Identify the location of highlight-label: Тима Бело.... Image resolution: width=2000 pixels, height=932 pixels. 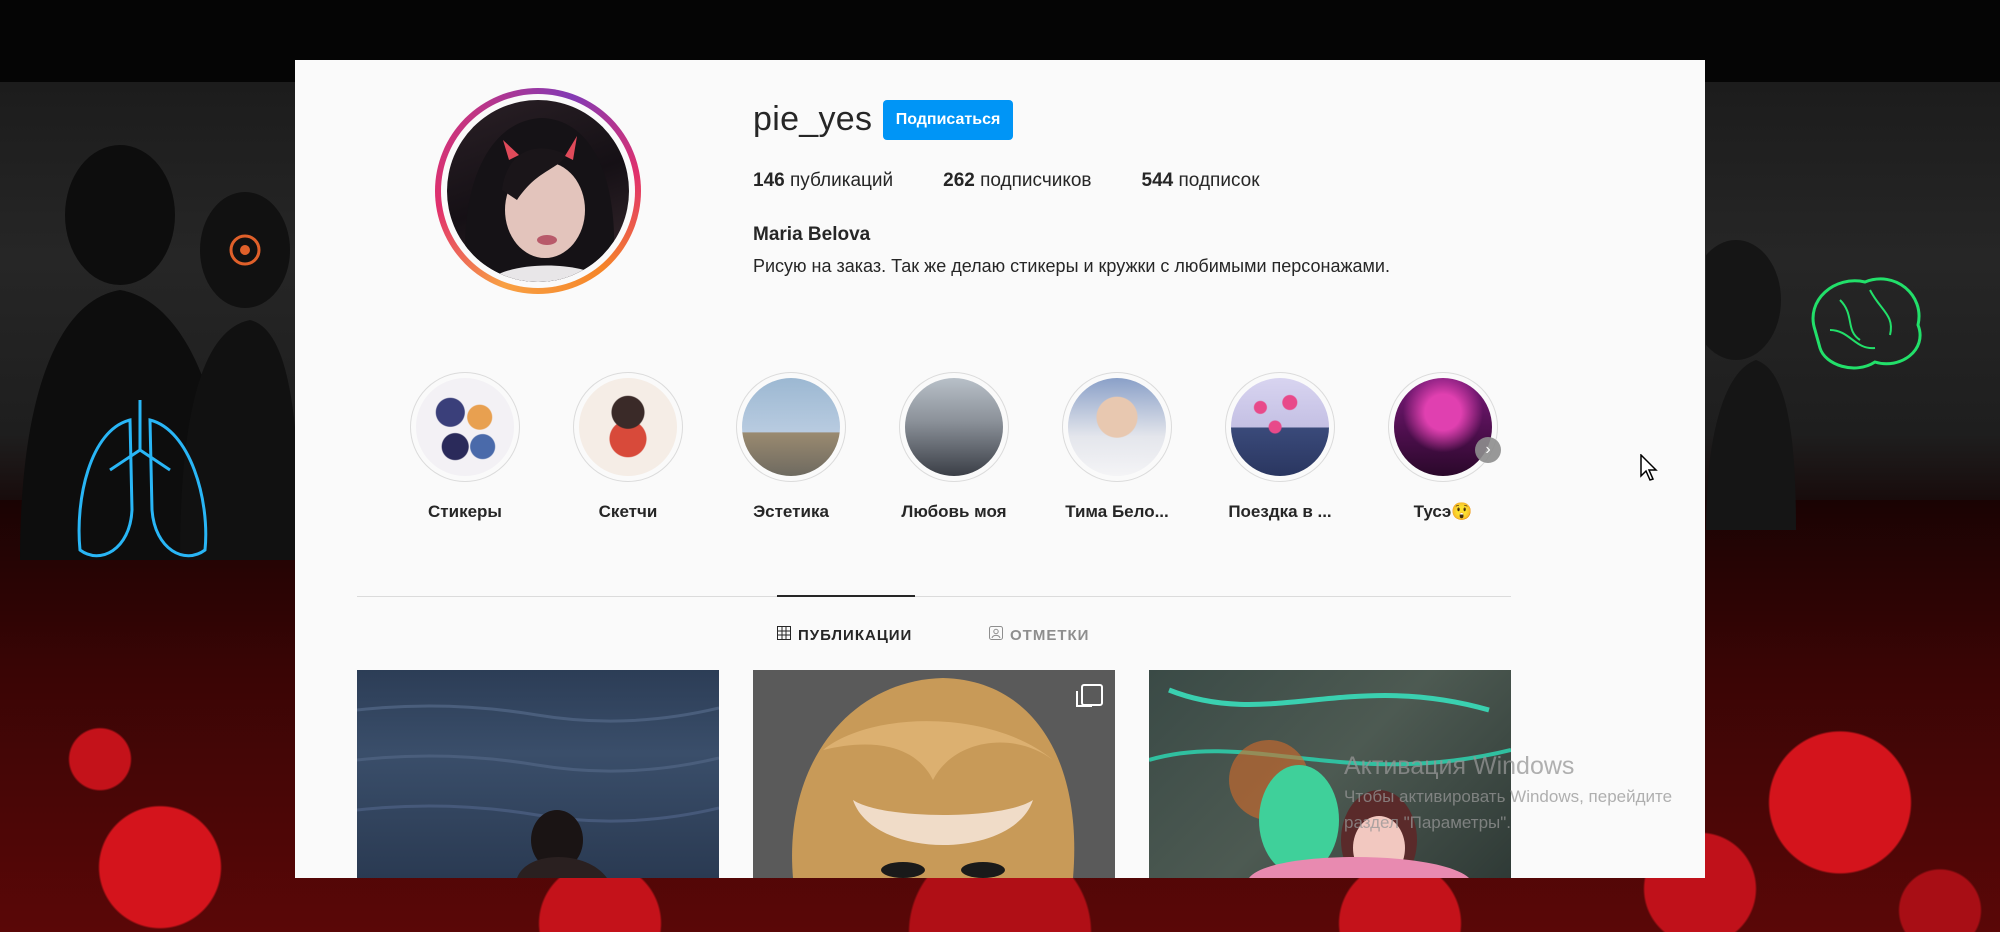
(1117, 511).